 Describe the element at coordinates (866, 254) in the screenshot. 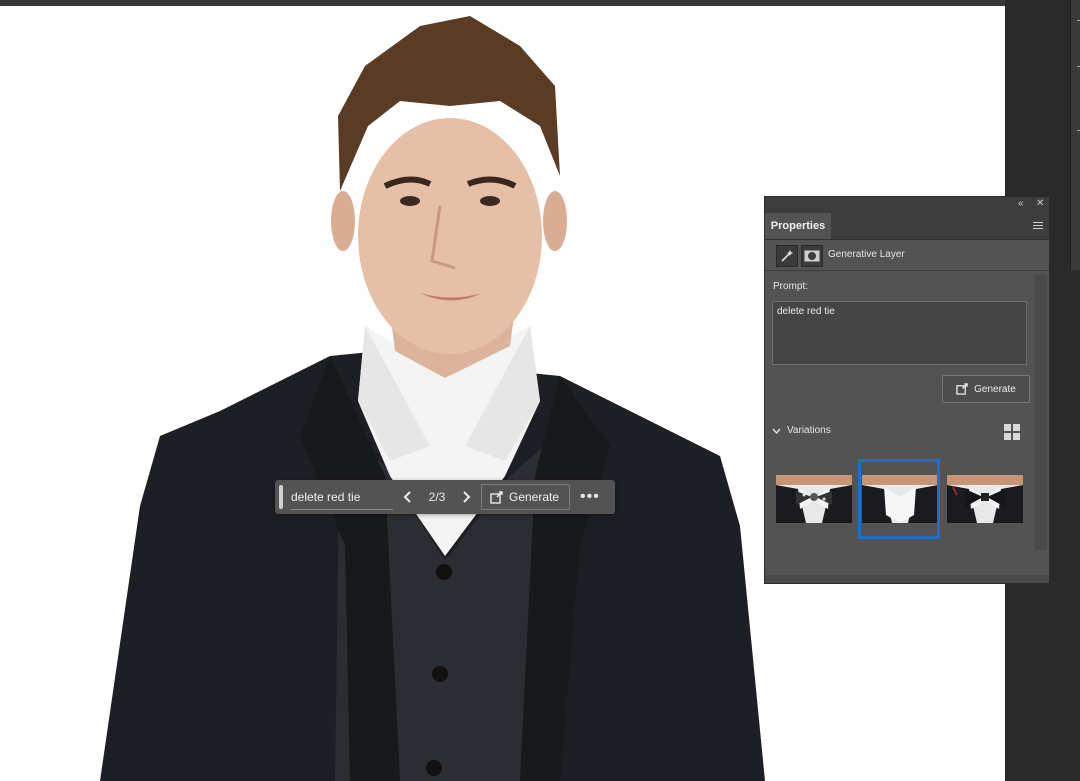

I see `layer-type-label: Generative Layer` at that location.